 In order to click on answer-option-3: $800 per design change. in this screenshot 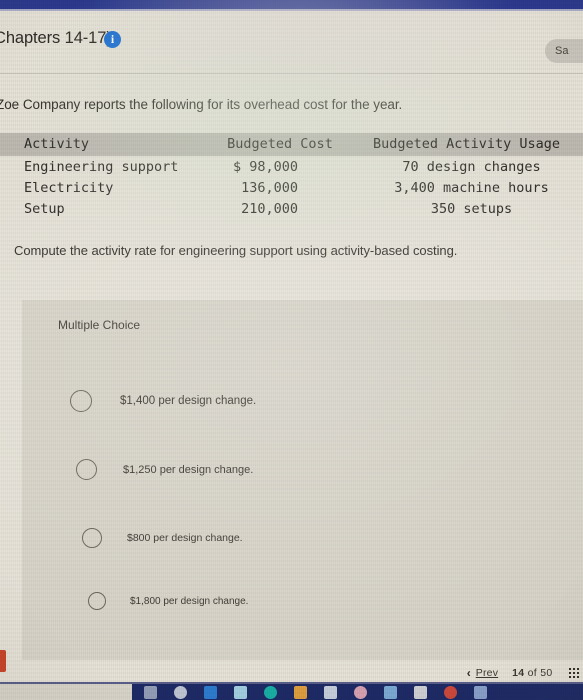, I will do `click(162, 538)`.